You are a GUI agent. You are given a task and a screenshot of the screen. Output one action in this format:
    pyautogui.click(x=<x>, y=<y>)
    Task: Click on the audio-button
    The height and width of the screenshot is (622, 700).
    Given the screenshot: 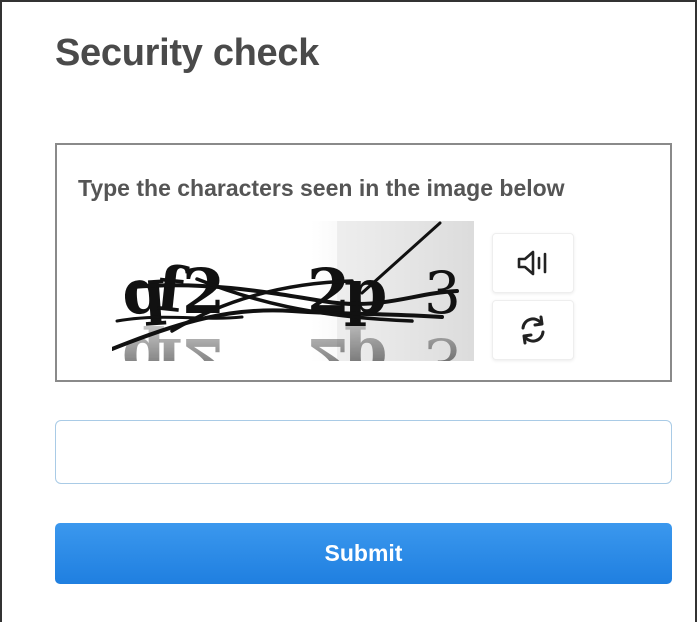 What is the action you would take?
    pyautogui.click(x=533, y=263)
    